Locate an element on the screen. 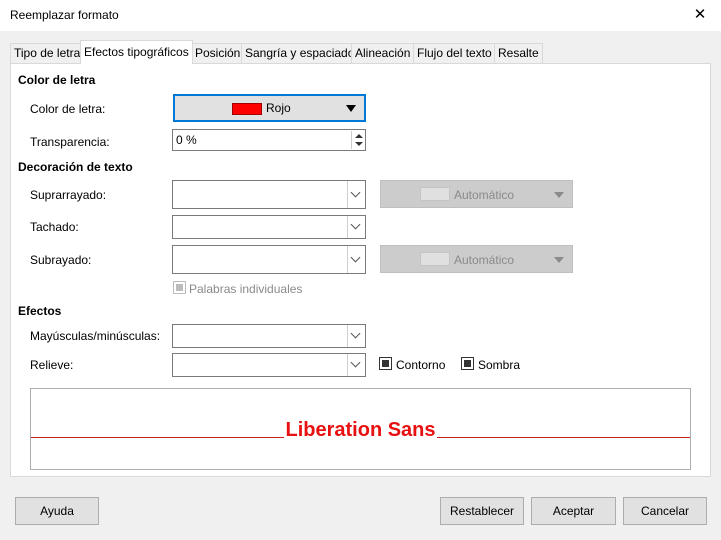  case-label: Mayúsculas/minúsculas: is located at coordinates (95, 336).